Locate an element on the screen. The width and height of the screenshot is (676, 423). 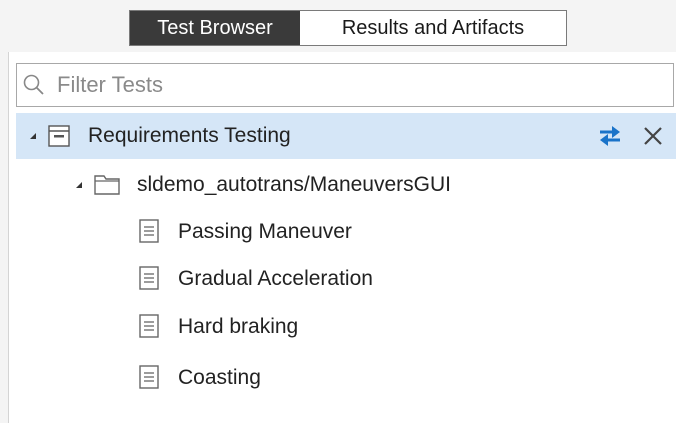
tree-node-requirements-testing: Requirements Testing is located at coordinates (346, 136).